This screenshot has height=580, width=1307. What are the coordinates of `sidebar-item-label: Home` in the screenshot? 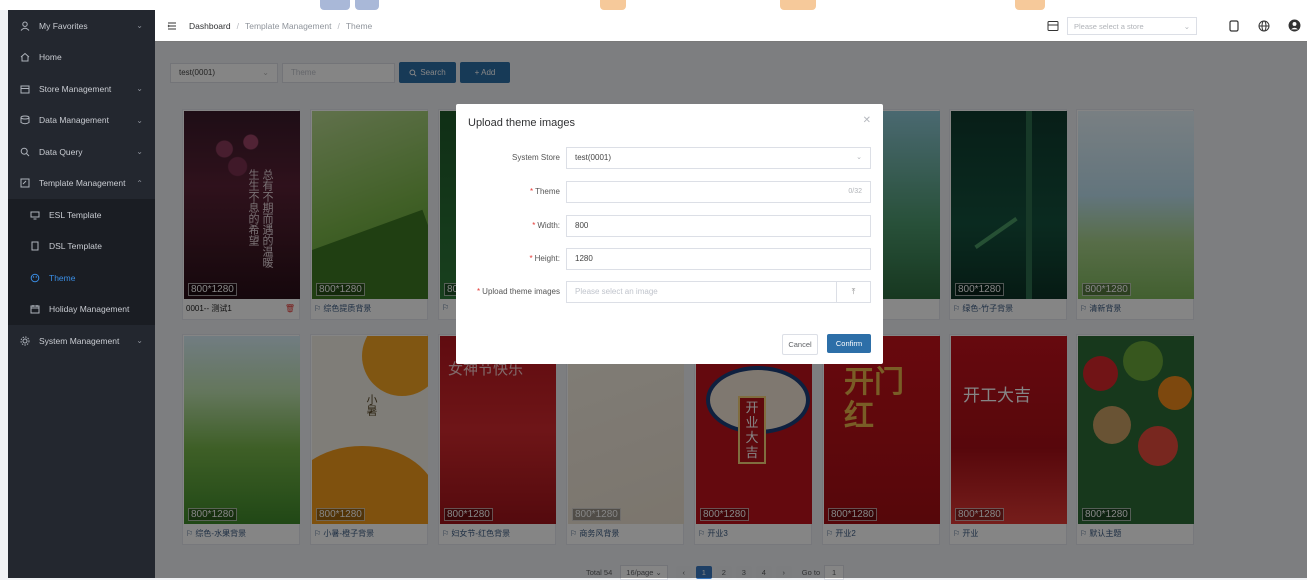 It's located at (50, 57).